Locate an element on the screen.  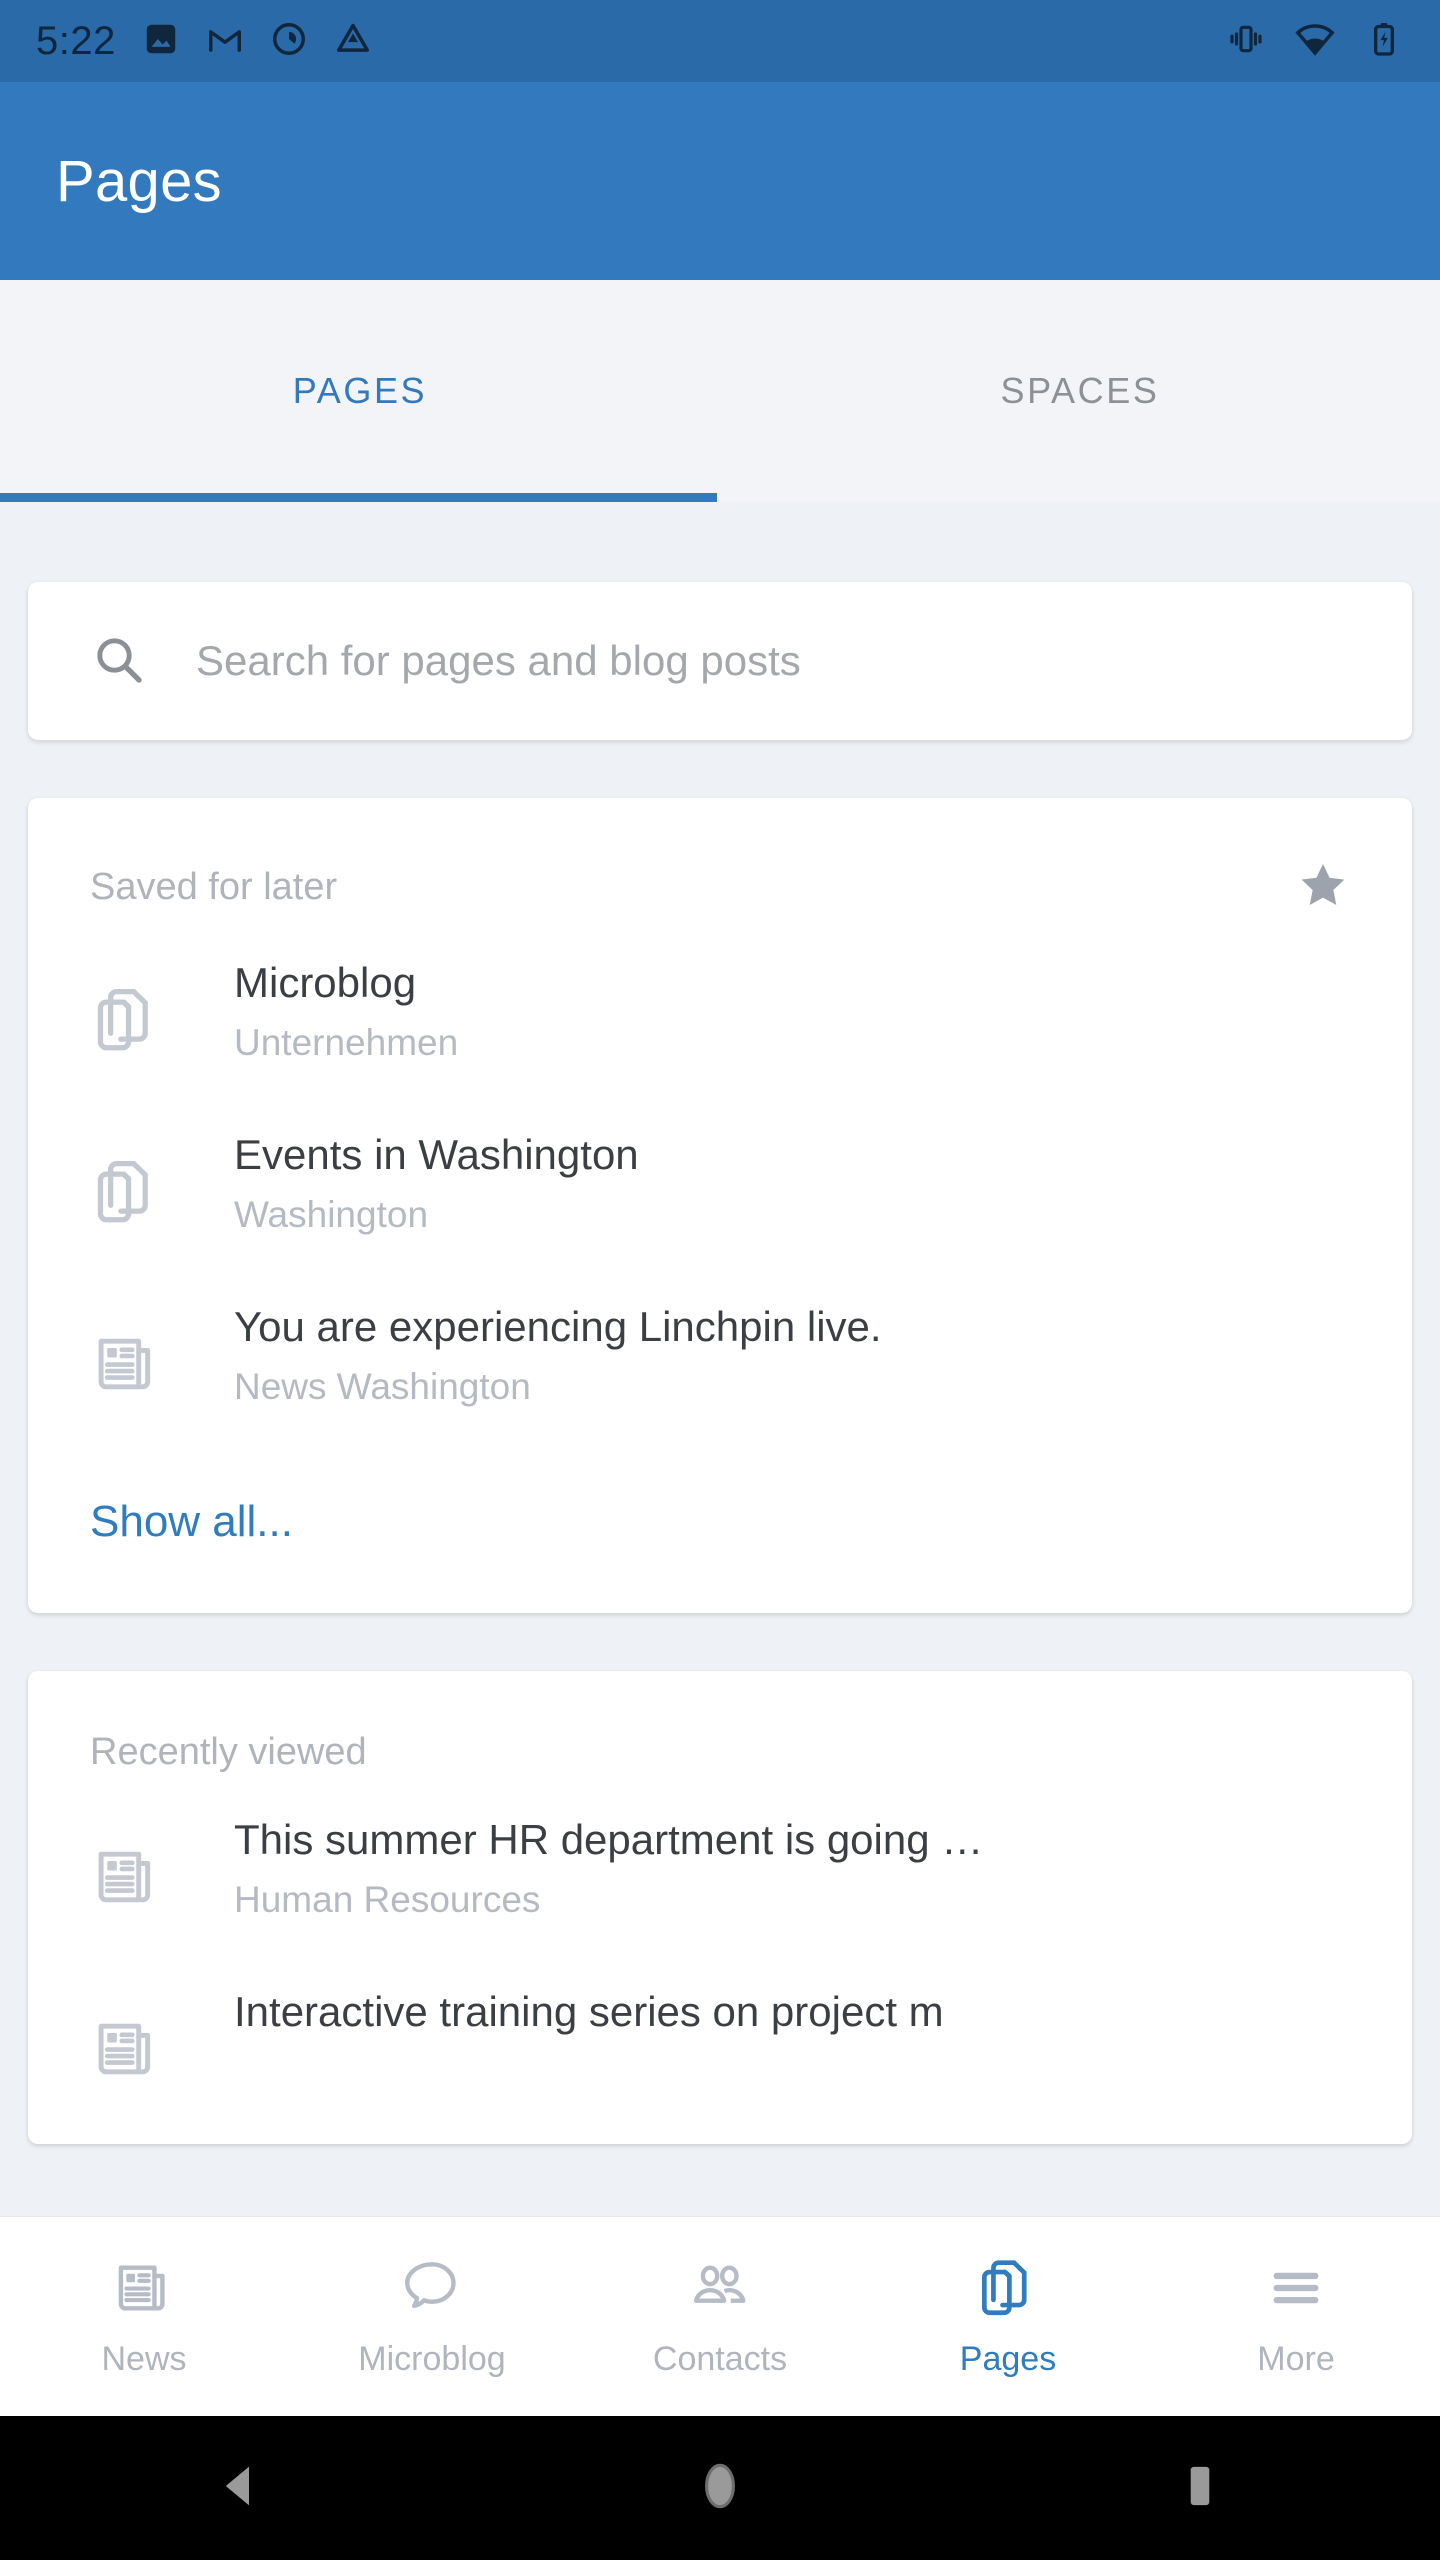
section-title: Recently viewed is located at coordinates (228, 1752).